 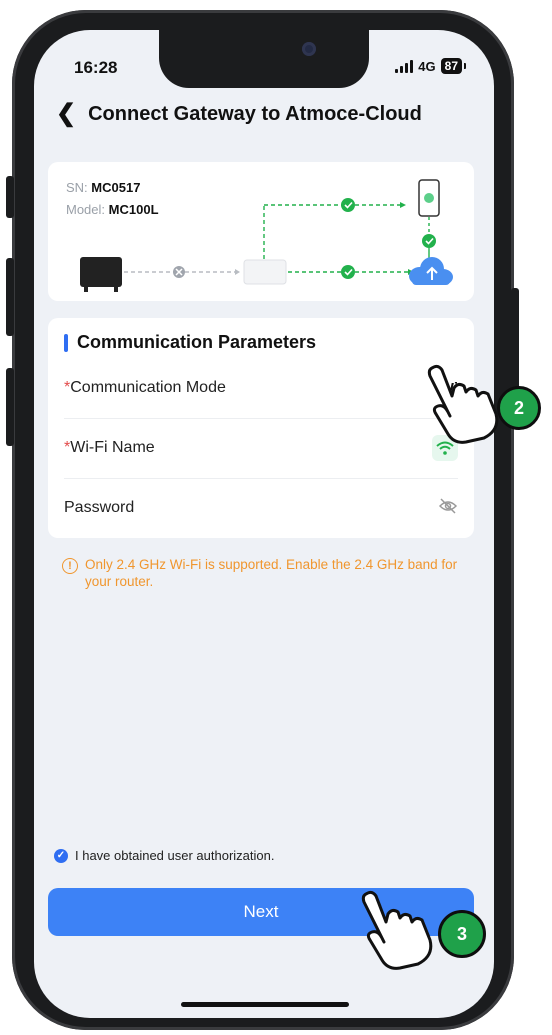 I want to click on password-label: Password, so click(x=99, y=507).